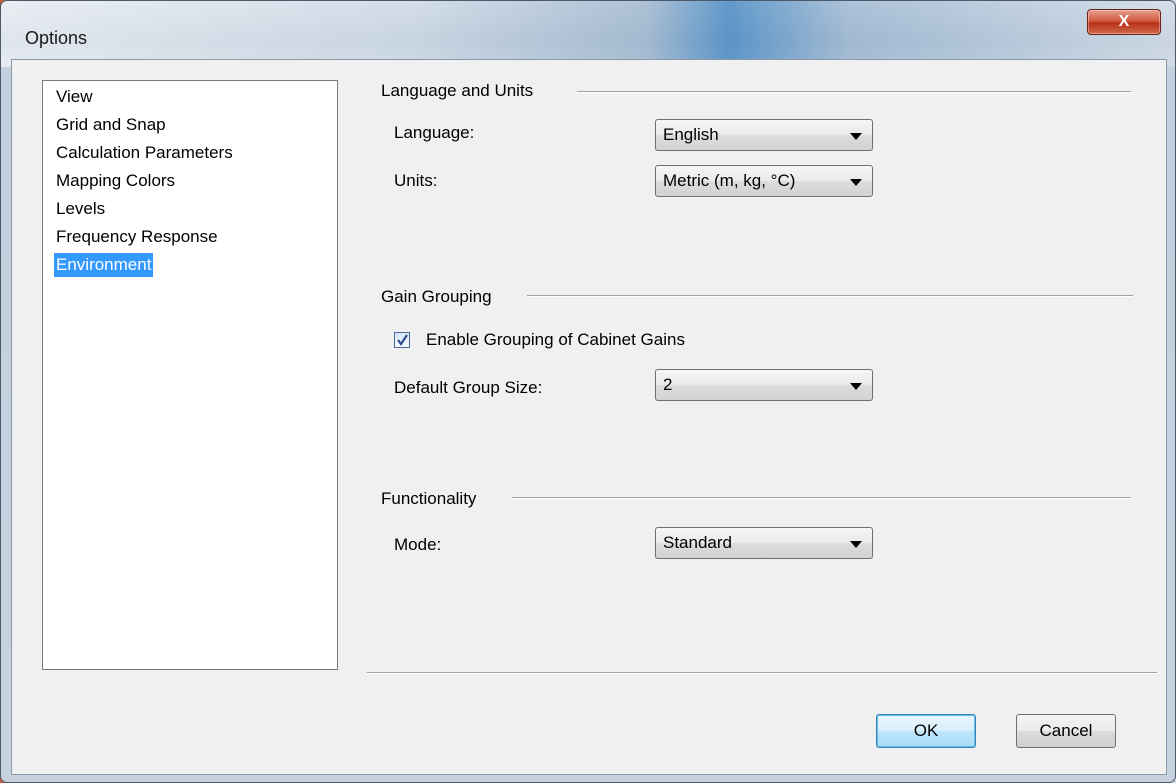  I want to click on close-icon: X, so click(1124, 21).